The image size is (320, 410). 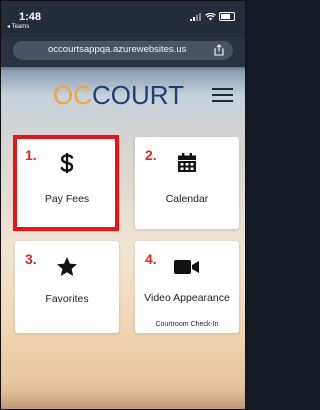 I want to click on occourt-logo: OCCOURT, so click(x=118, y=95).